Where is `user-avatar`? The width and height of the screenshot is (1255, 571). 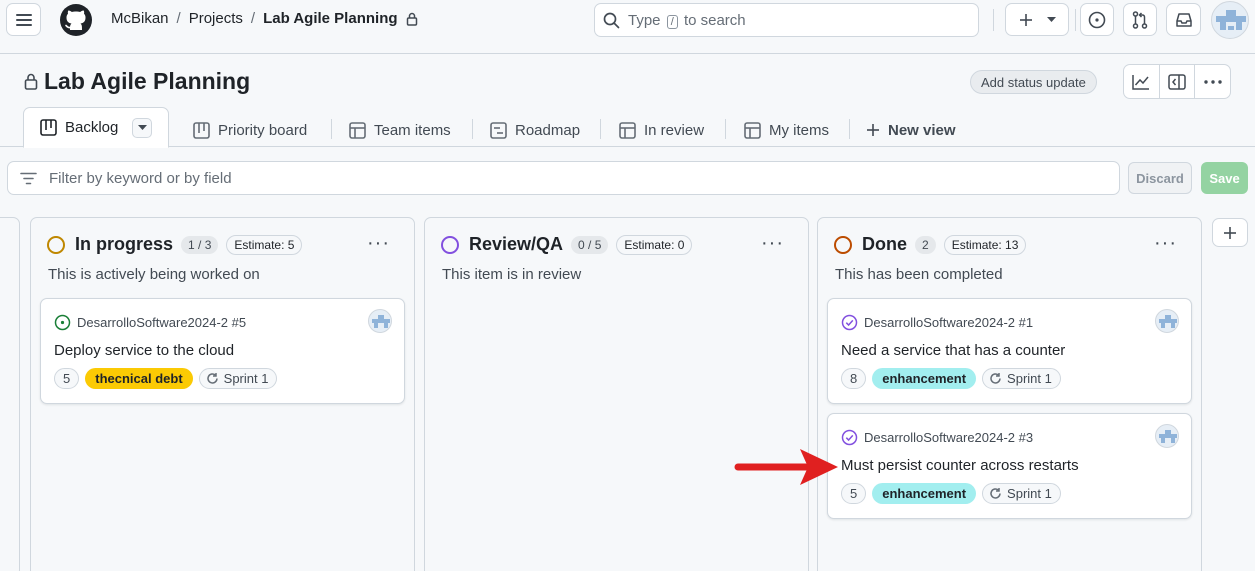
user-avatar is located at coordinates (1230, 20).